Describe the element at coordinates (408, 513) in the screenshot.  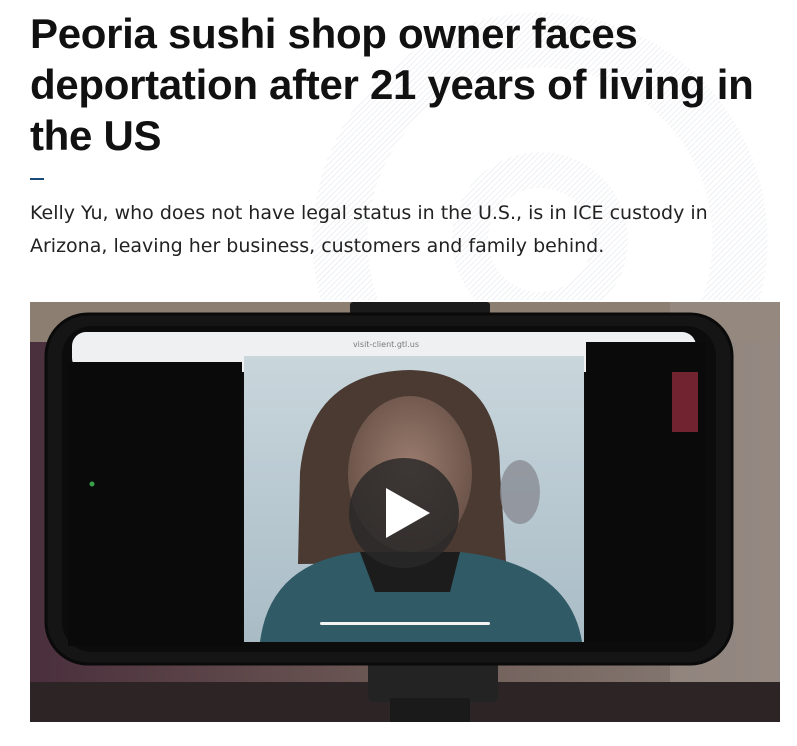
I see `play-icon` at that location.